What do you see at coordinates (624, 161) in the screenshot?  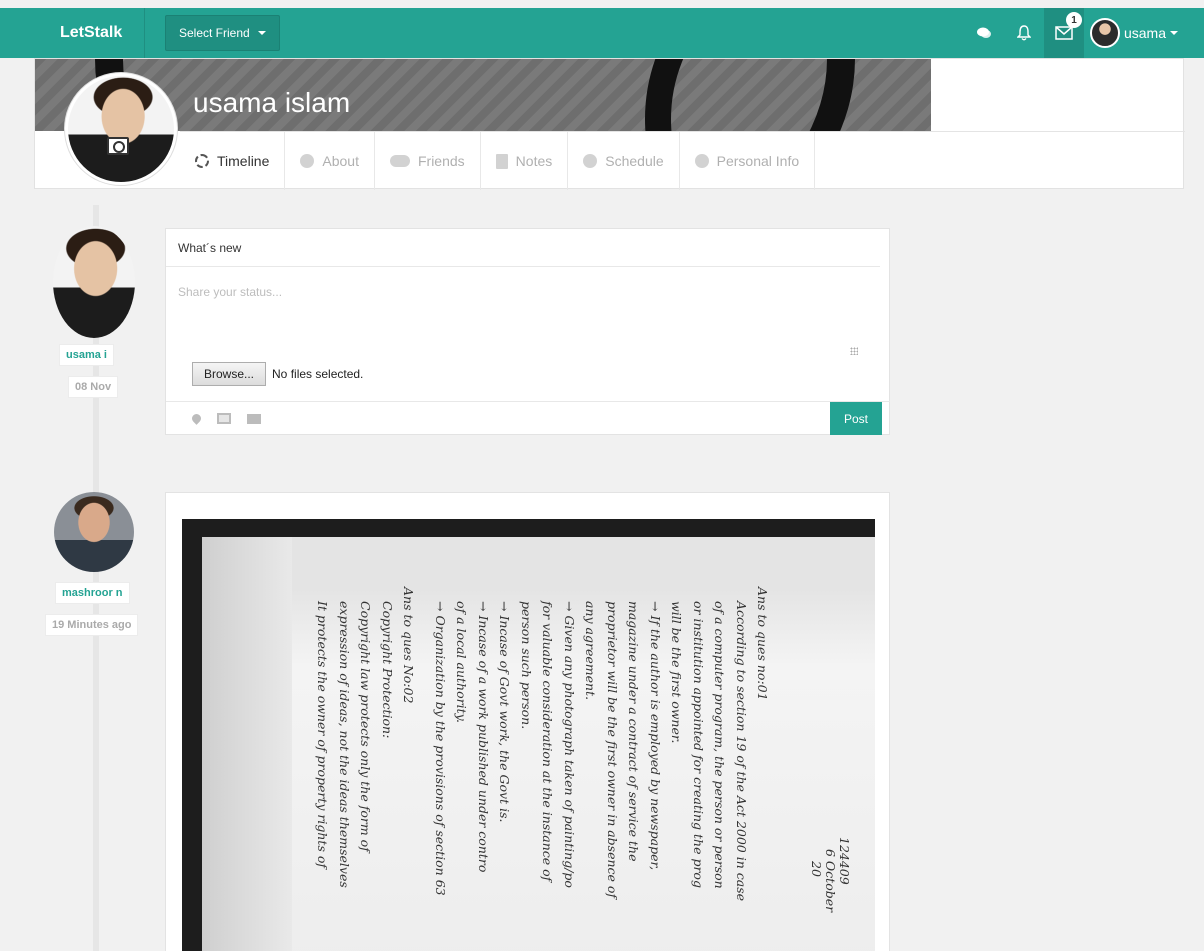 I see `tab-schedule: Schedule` at bounding box center [624, 161].